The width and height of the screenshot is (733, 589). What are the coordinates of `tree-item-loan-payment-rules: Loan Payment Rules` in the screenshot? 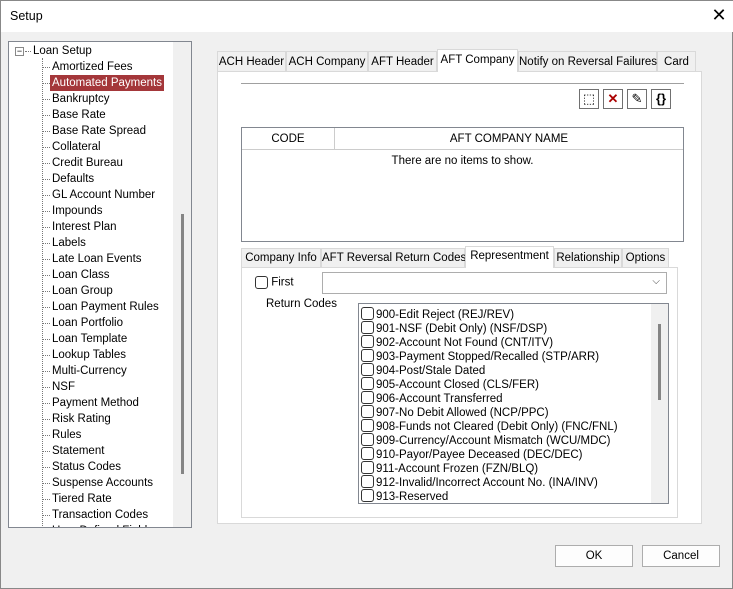 It's located at (105, 307).